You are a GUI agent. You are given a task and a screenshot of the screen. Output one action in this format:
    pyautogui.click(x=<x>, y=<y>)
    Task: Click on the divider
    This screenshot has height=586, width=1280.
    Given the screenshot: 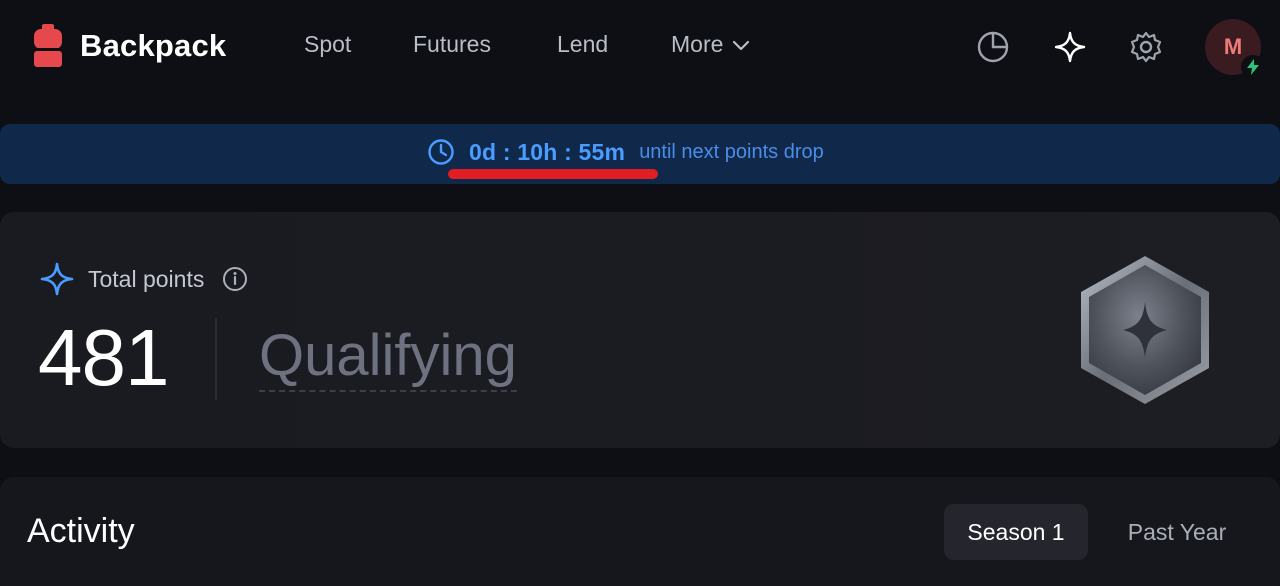 What is the action you would take?
    pyautogui.click(x=216, y=359)
    